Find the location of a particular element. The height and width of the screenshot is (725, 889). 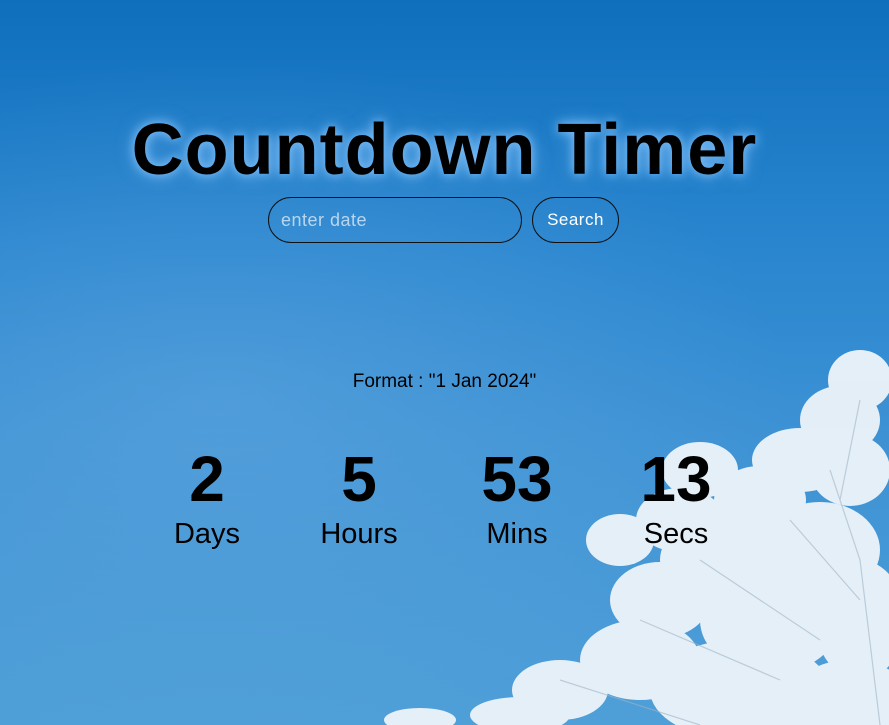

date-input is located at coordinates (395, 220).